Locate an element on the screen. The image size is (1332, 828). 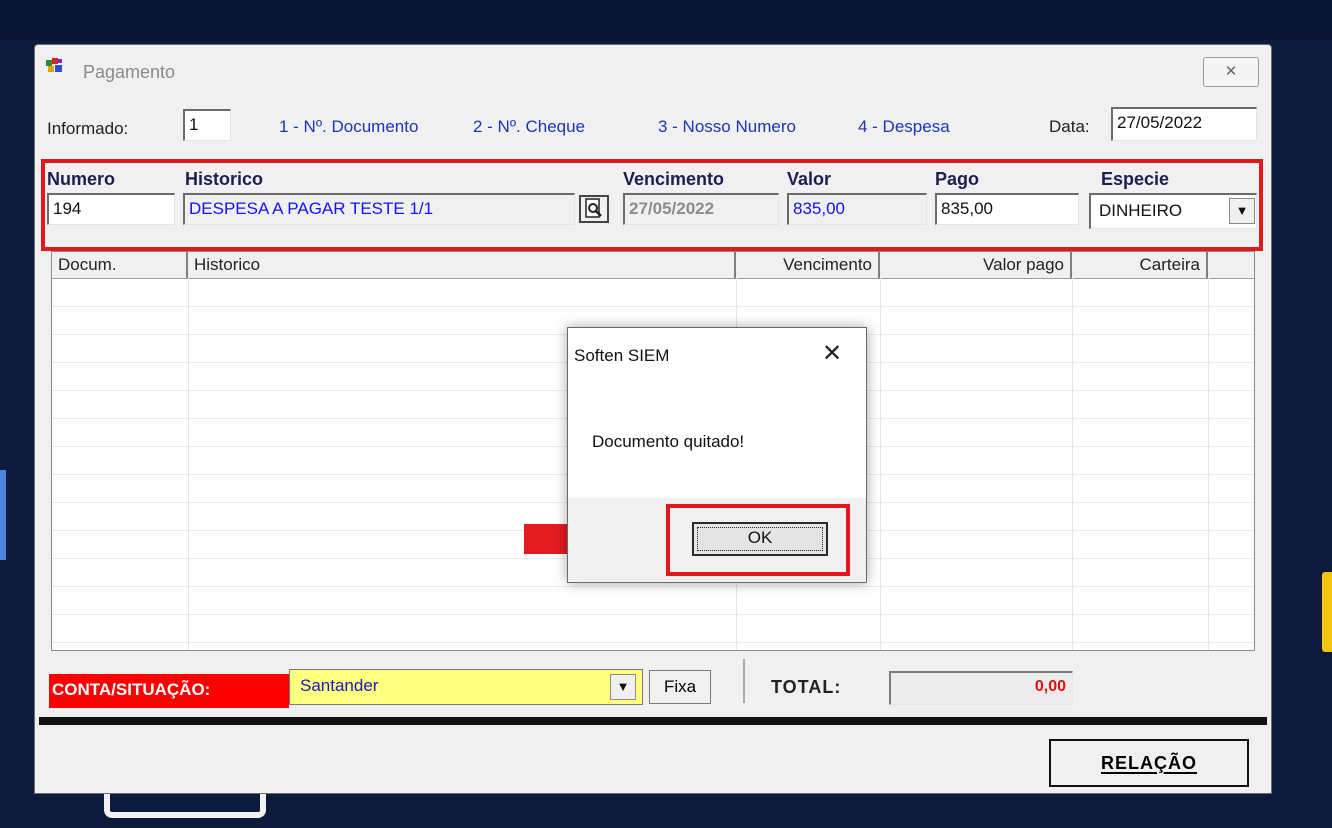
option-documento: 1 - Nº. Documento is located at coordinates (349, 126).